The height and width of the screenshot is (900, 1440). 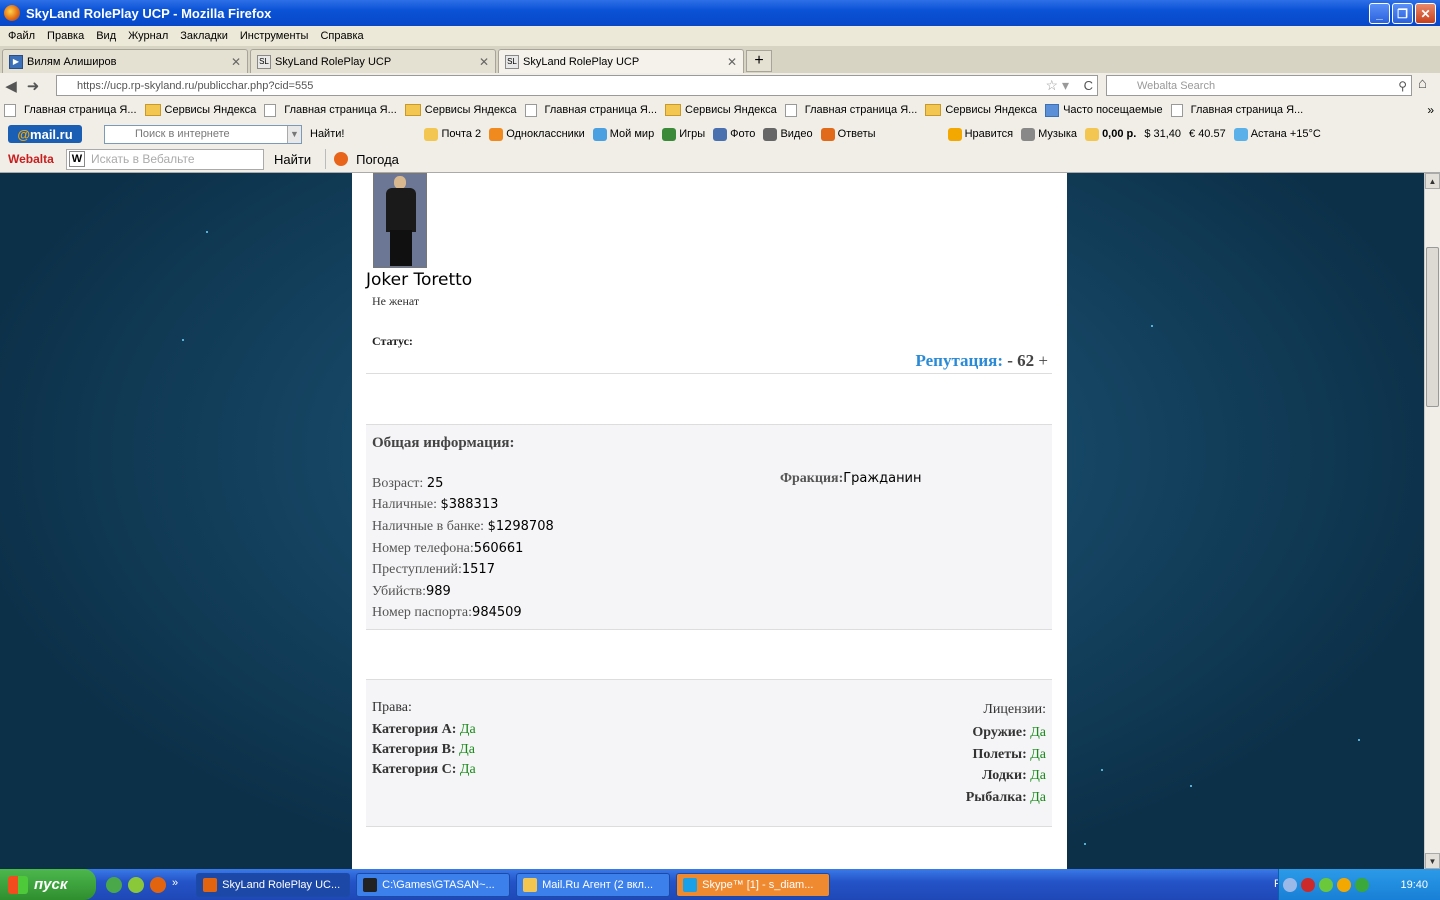 What do you see at coordinates (396, 301) in the screenshot?
I see `marital-status: Не женат` at bounding box center [396, 301].